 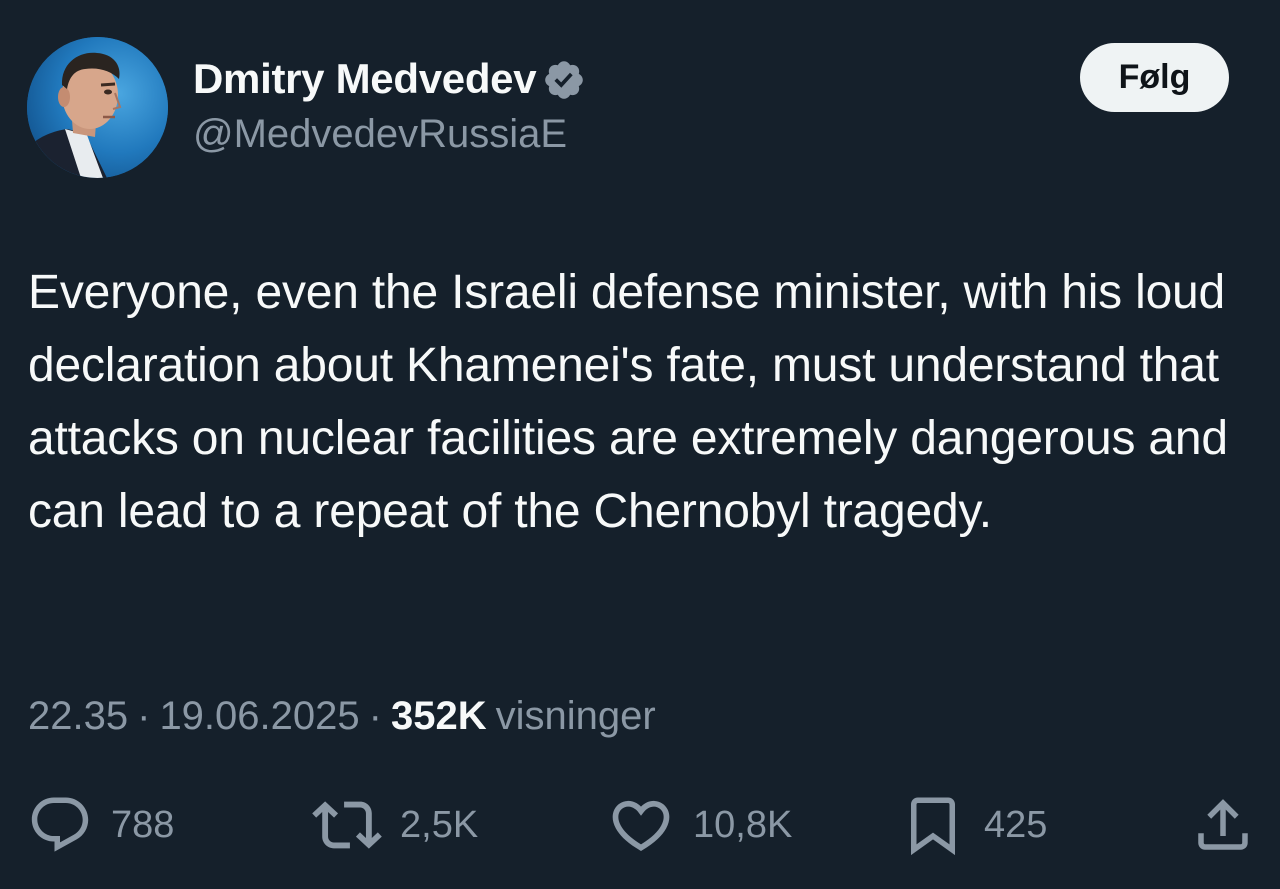 I want to click on like-button: 10,8K, so click(x=699, y=825).